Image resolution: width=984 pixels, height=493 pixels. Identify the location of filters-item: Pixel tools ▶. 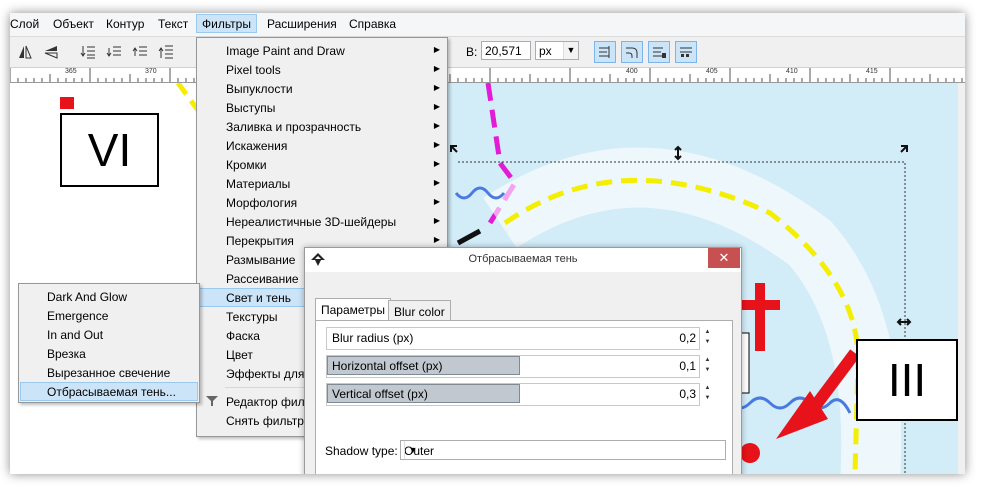
(322, 69).